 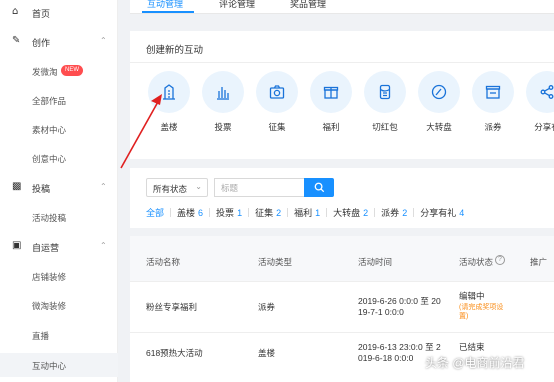 I want to click on category-all: 全部, so click(x=155, y=212).